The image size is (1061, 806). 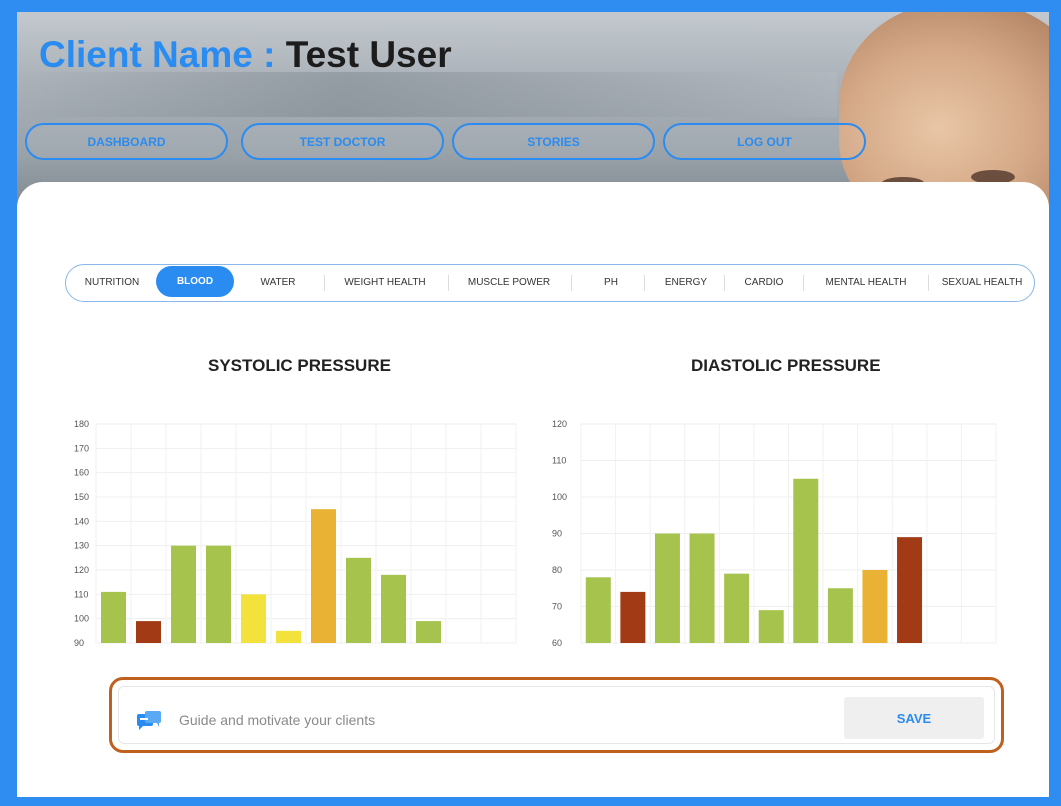 I want to click on diastolic-chart: 120 110 100 90 80 70 60, so click(x=774, y=533).